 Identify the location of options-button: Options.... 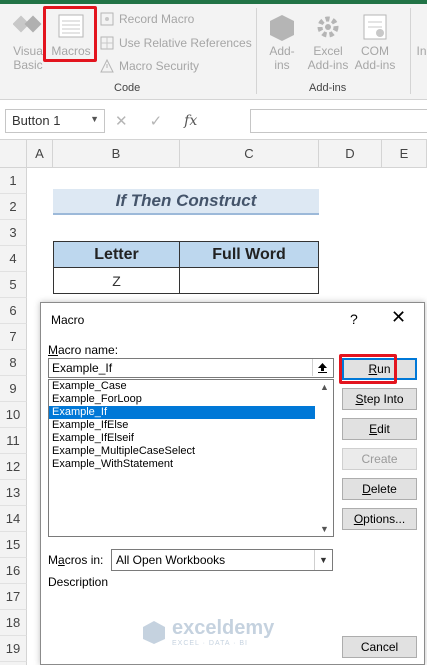
(379, 519).